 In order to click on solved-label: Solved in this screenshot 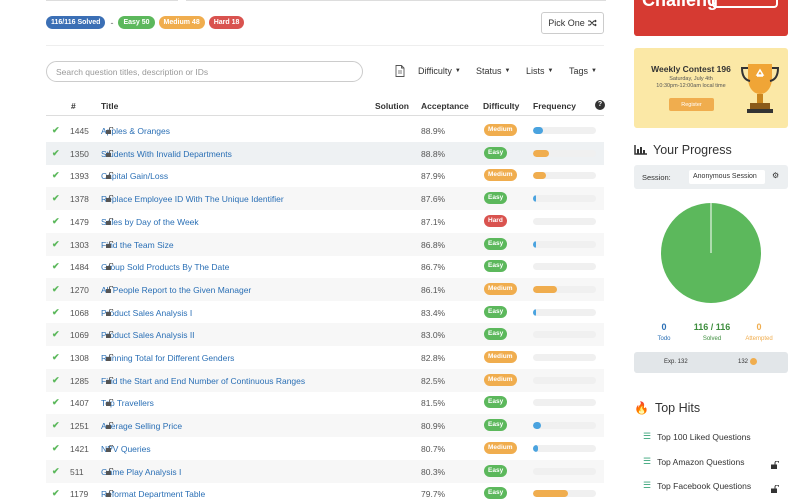, I will do `click(712, 339)`.